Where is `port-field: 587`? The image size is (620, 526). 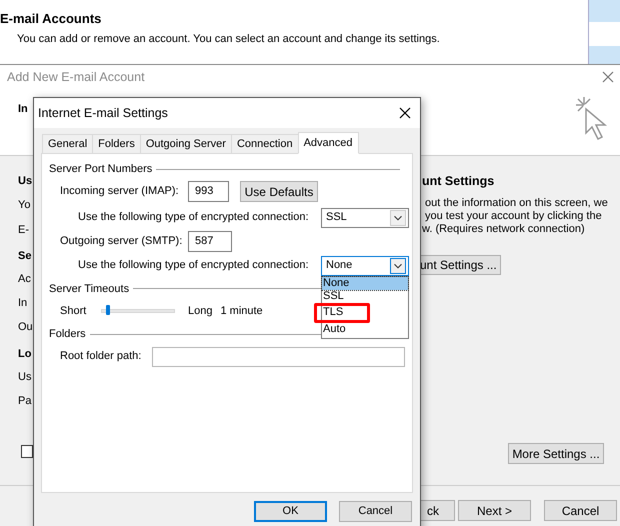 port-field: 587 is located at coordinates (210, 241).